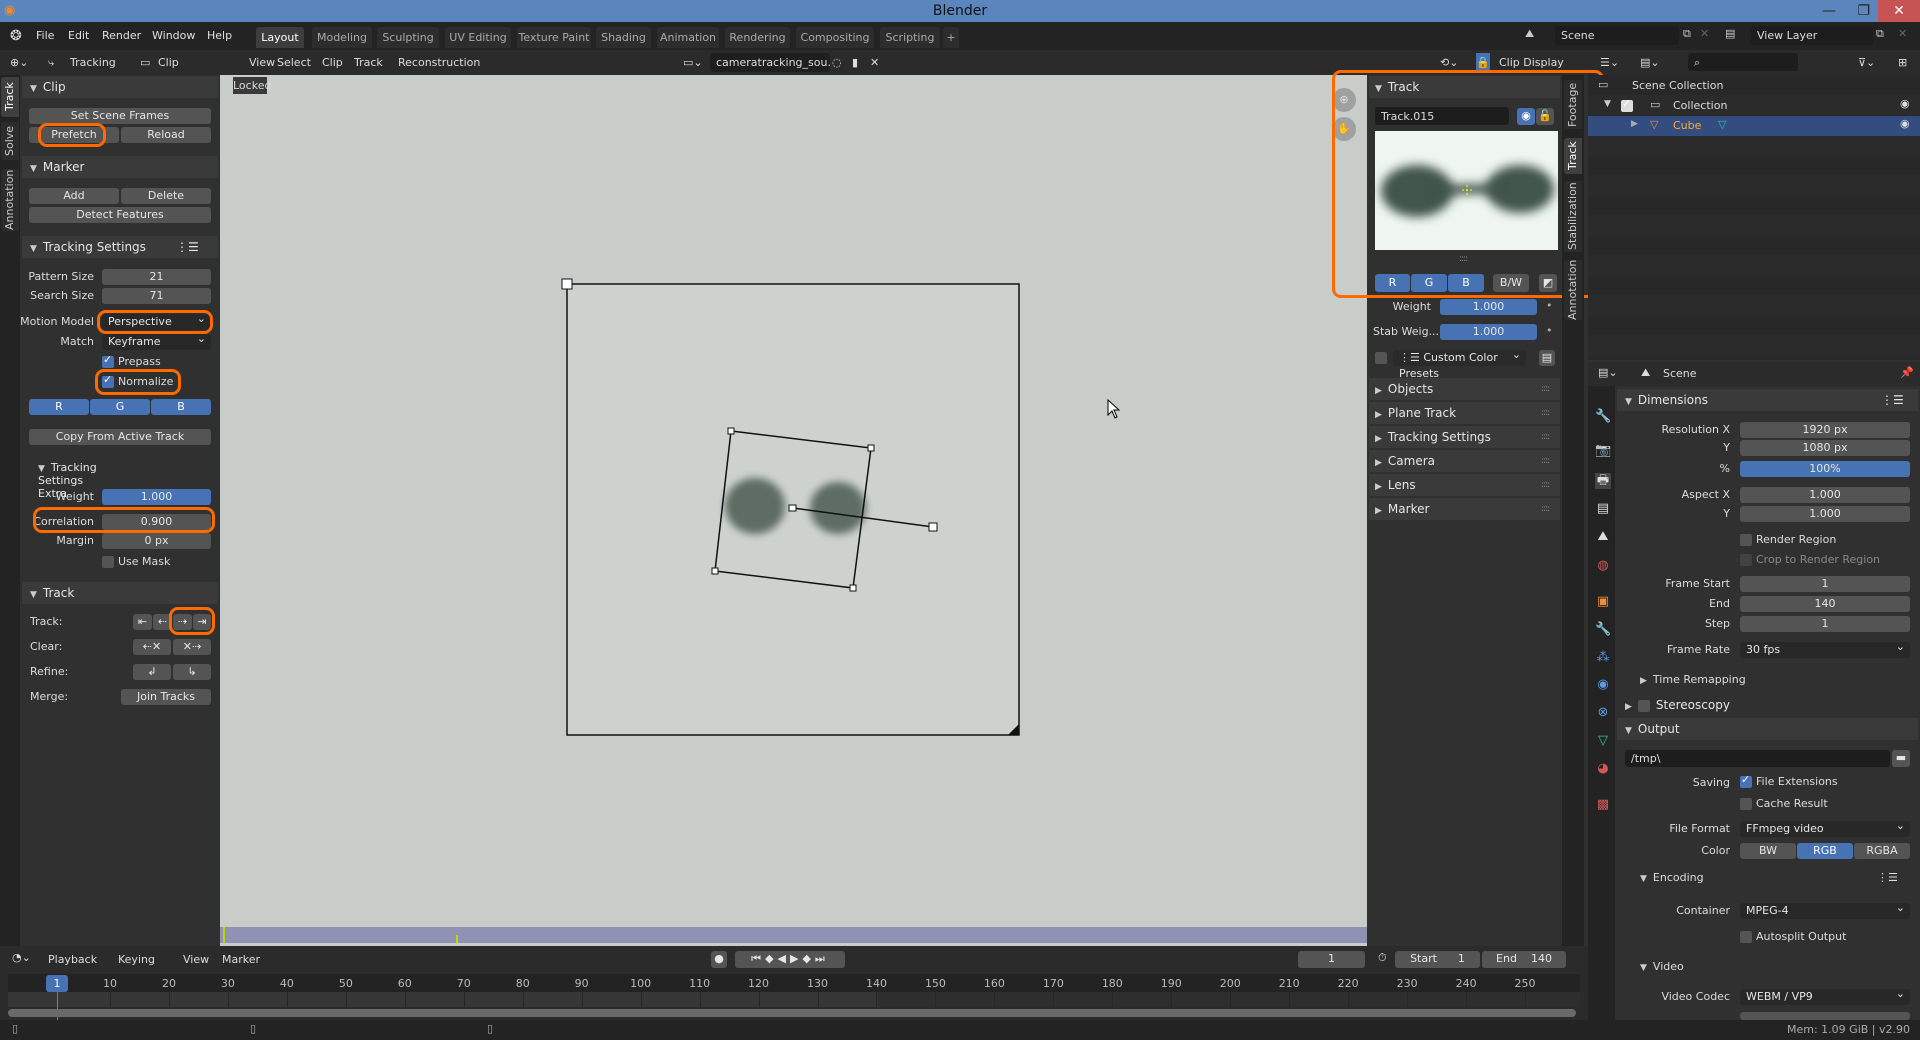 The width and height of the screenshot is (1920, 1040). I want to click on end-frame-field: End 140, so click(1524, 959).